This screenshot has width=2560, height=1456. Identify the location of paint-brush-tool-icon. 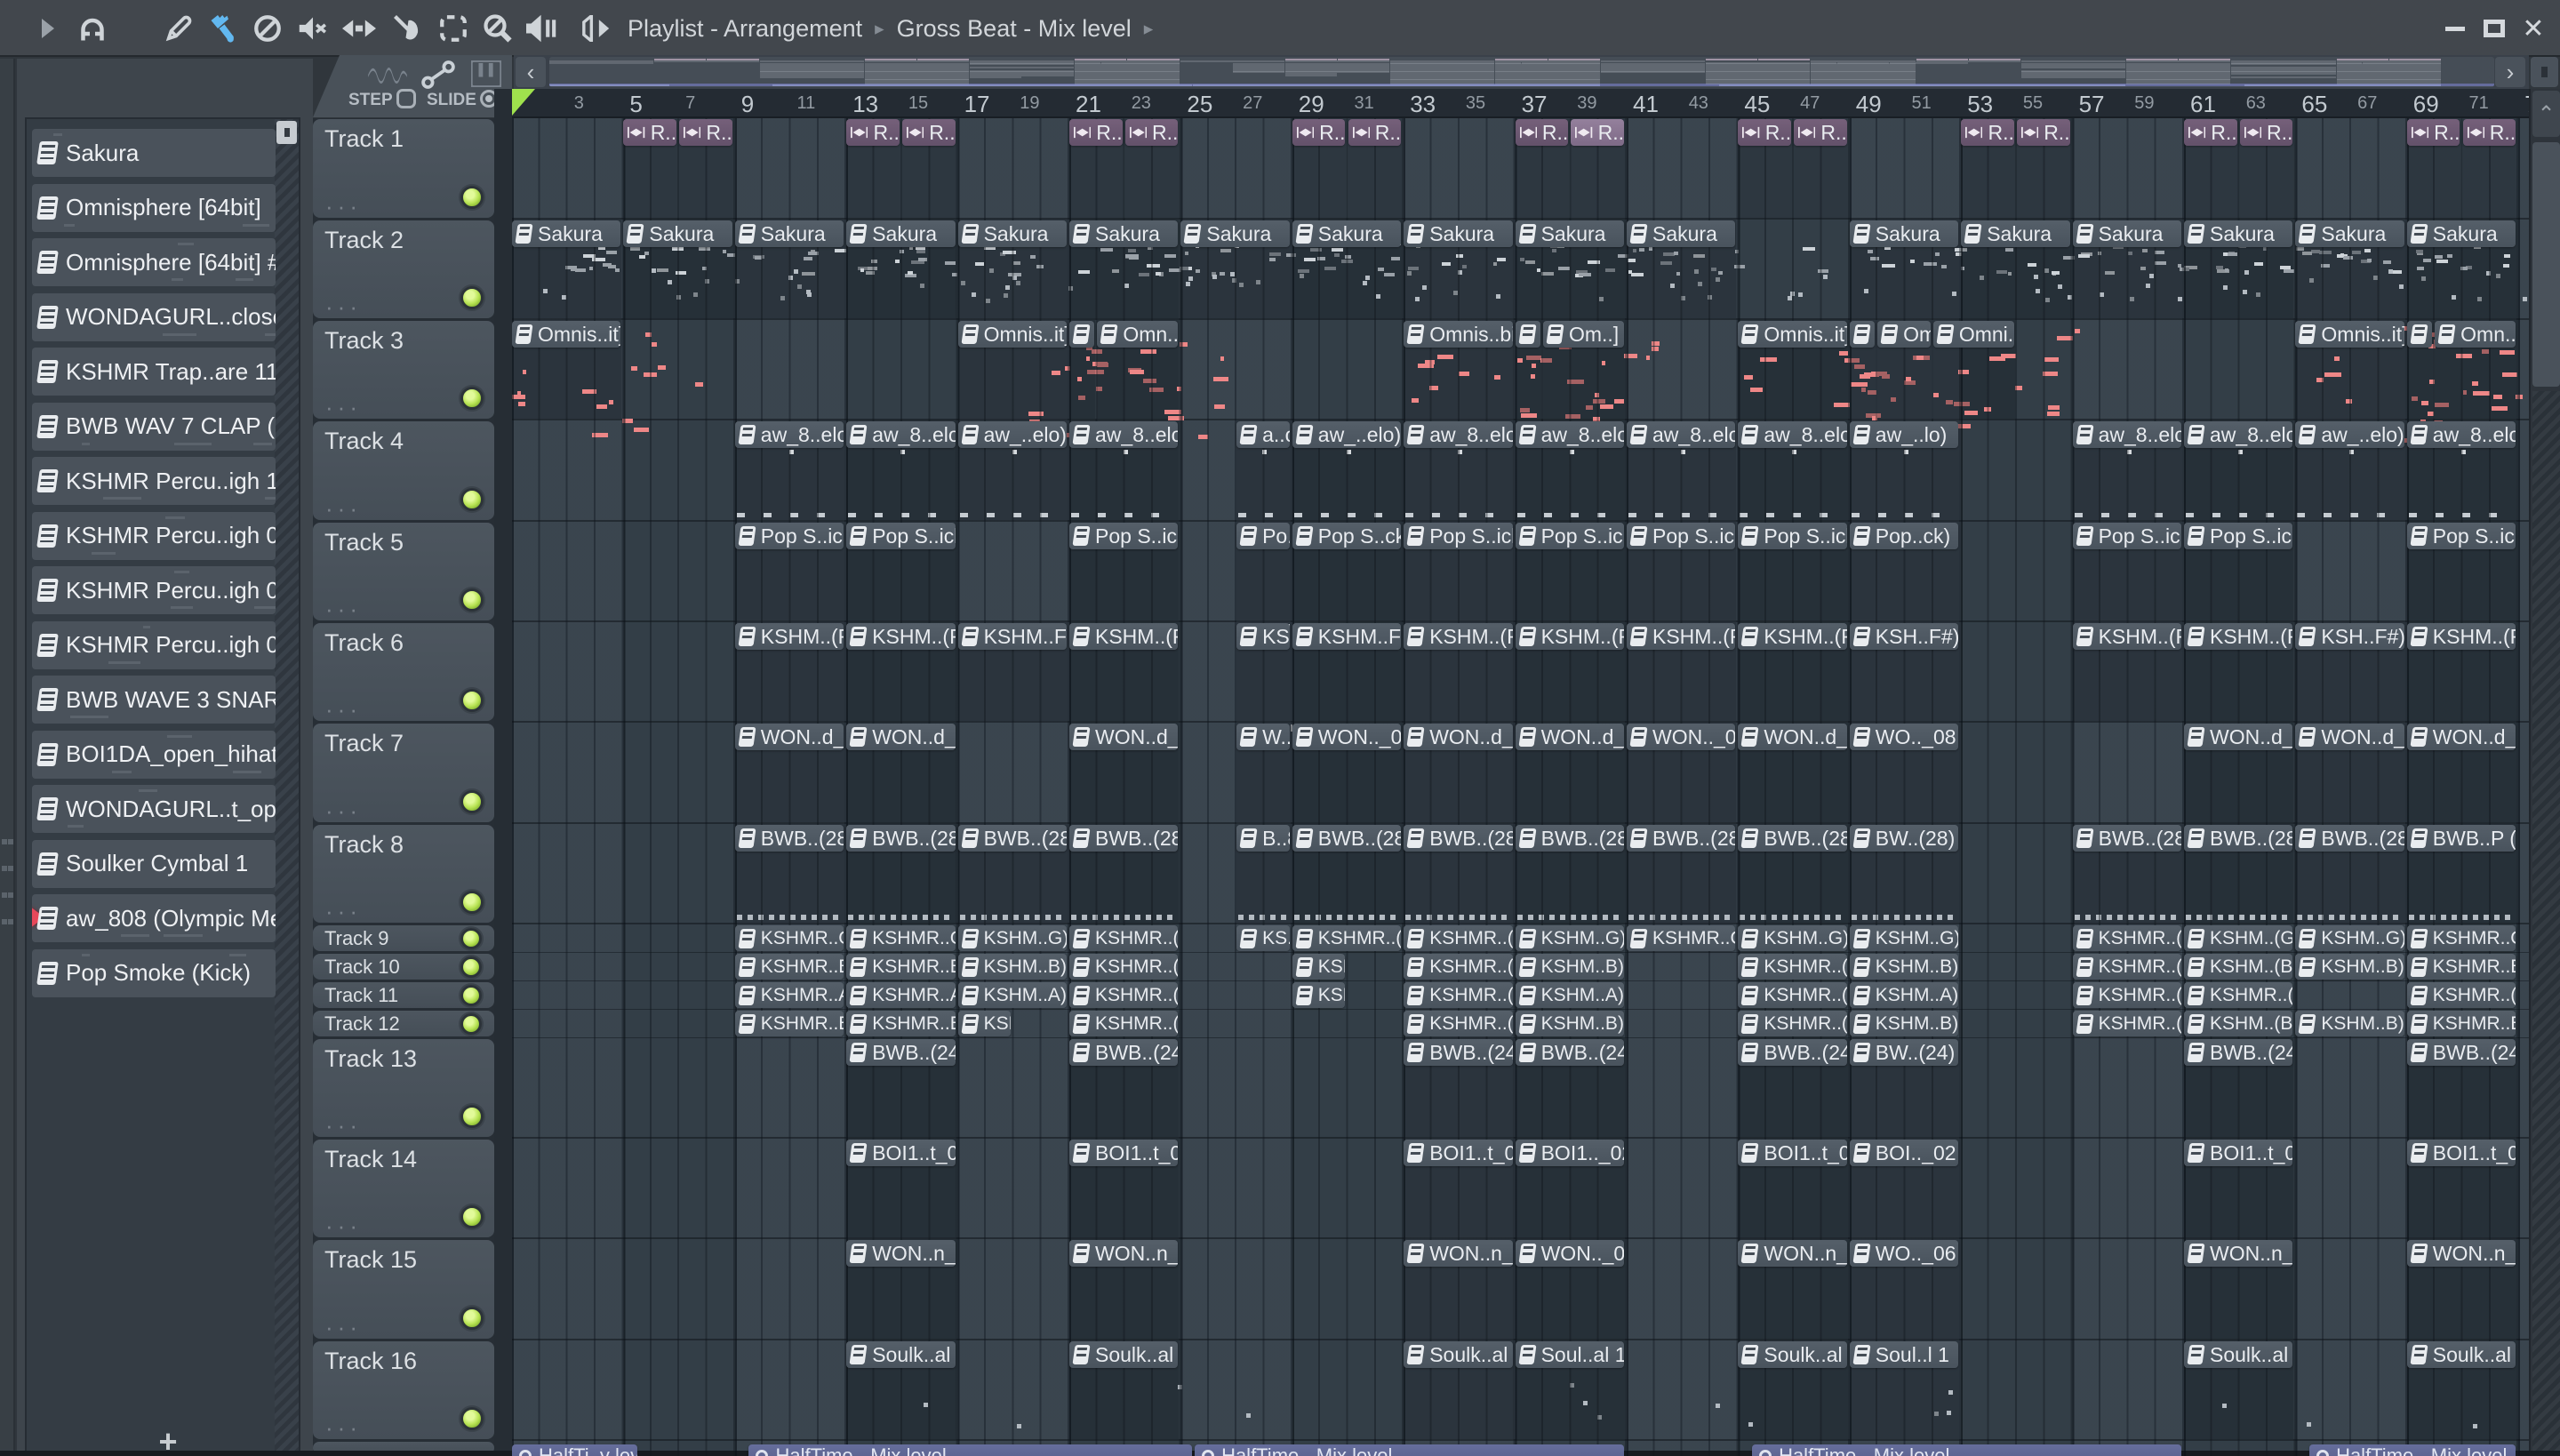
(223, 28).